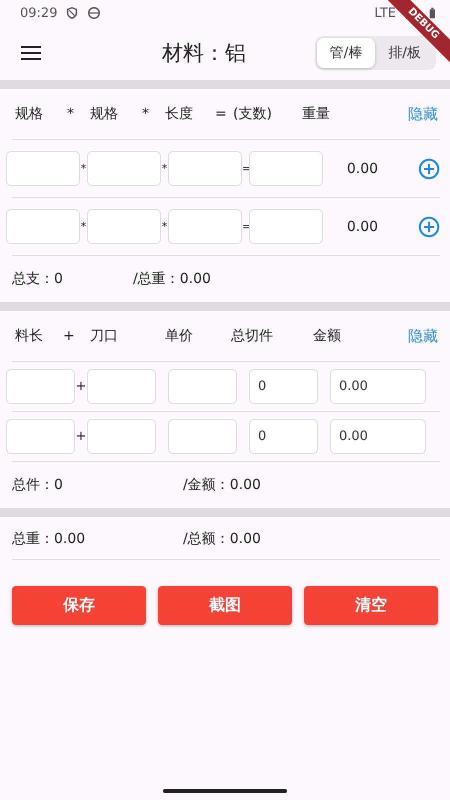  Describe the element at coordinates (38, 485) in the screenshot. I see `summary-text: 总件：0` at that location.